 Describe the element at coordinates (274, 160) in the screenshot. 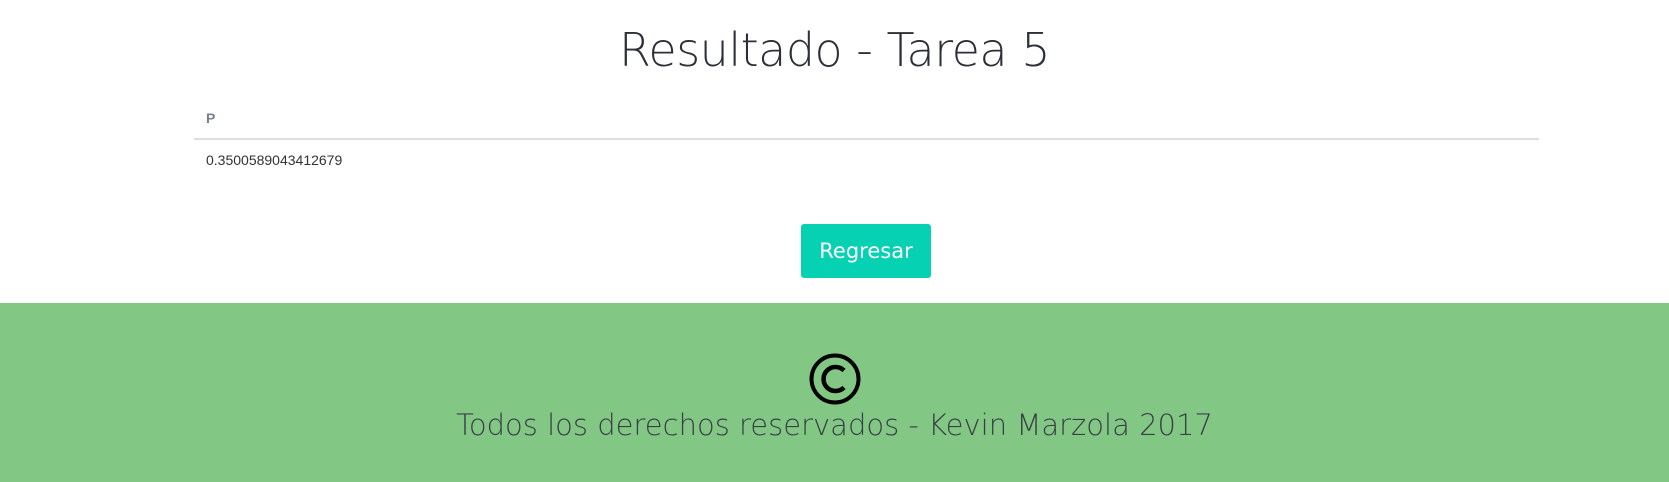

I see `table-cell-p-value: 0.3500589043412679` at that location.